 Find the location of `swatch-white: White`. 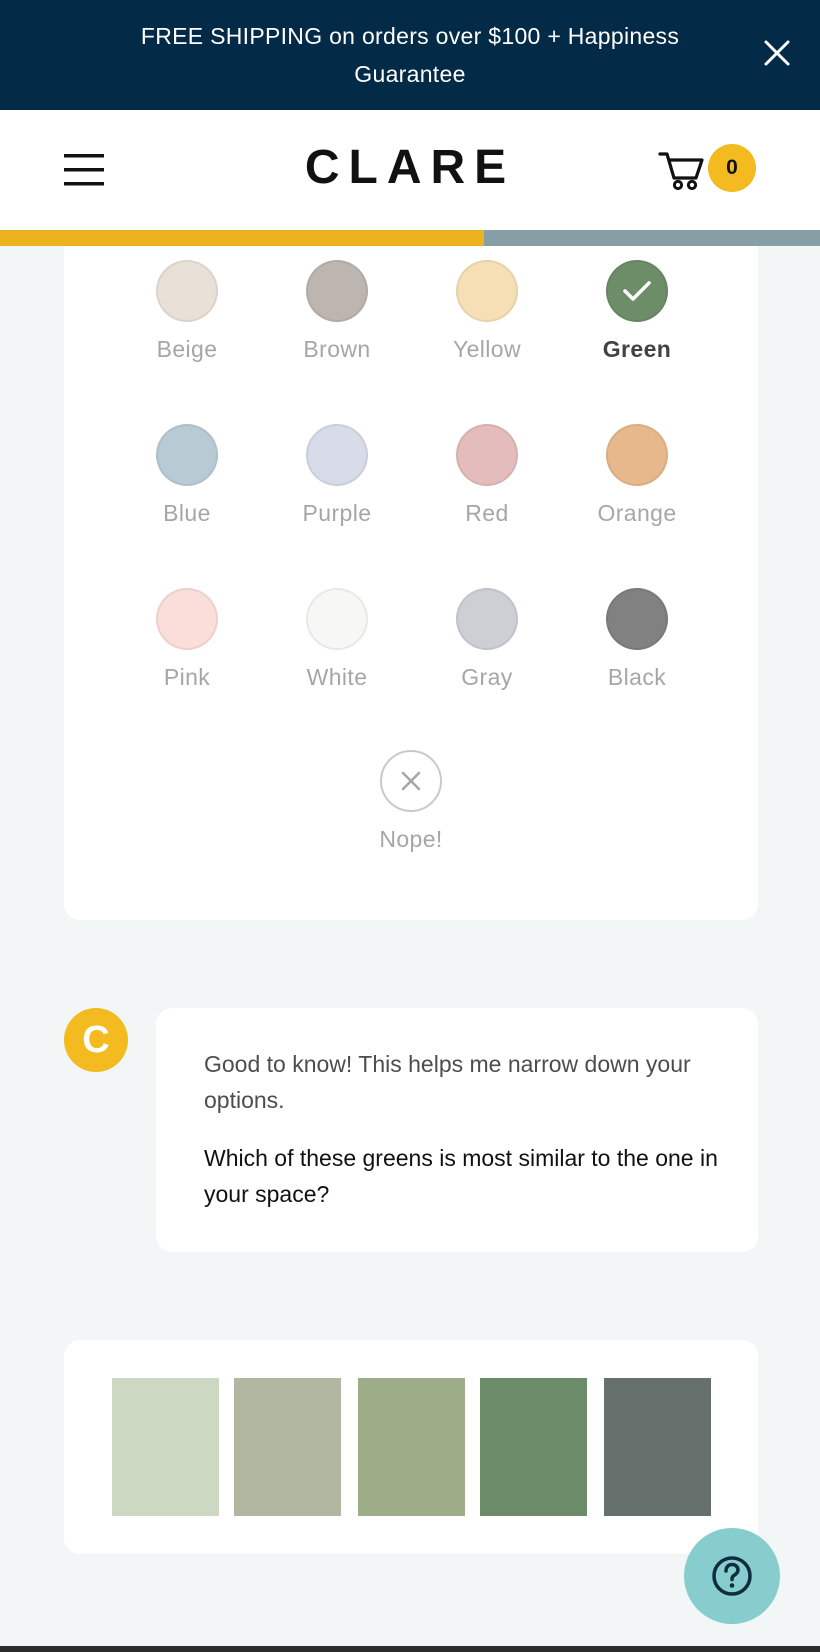

swatch-white: White is located at coordinates (337, 639).